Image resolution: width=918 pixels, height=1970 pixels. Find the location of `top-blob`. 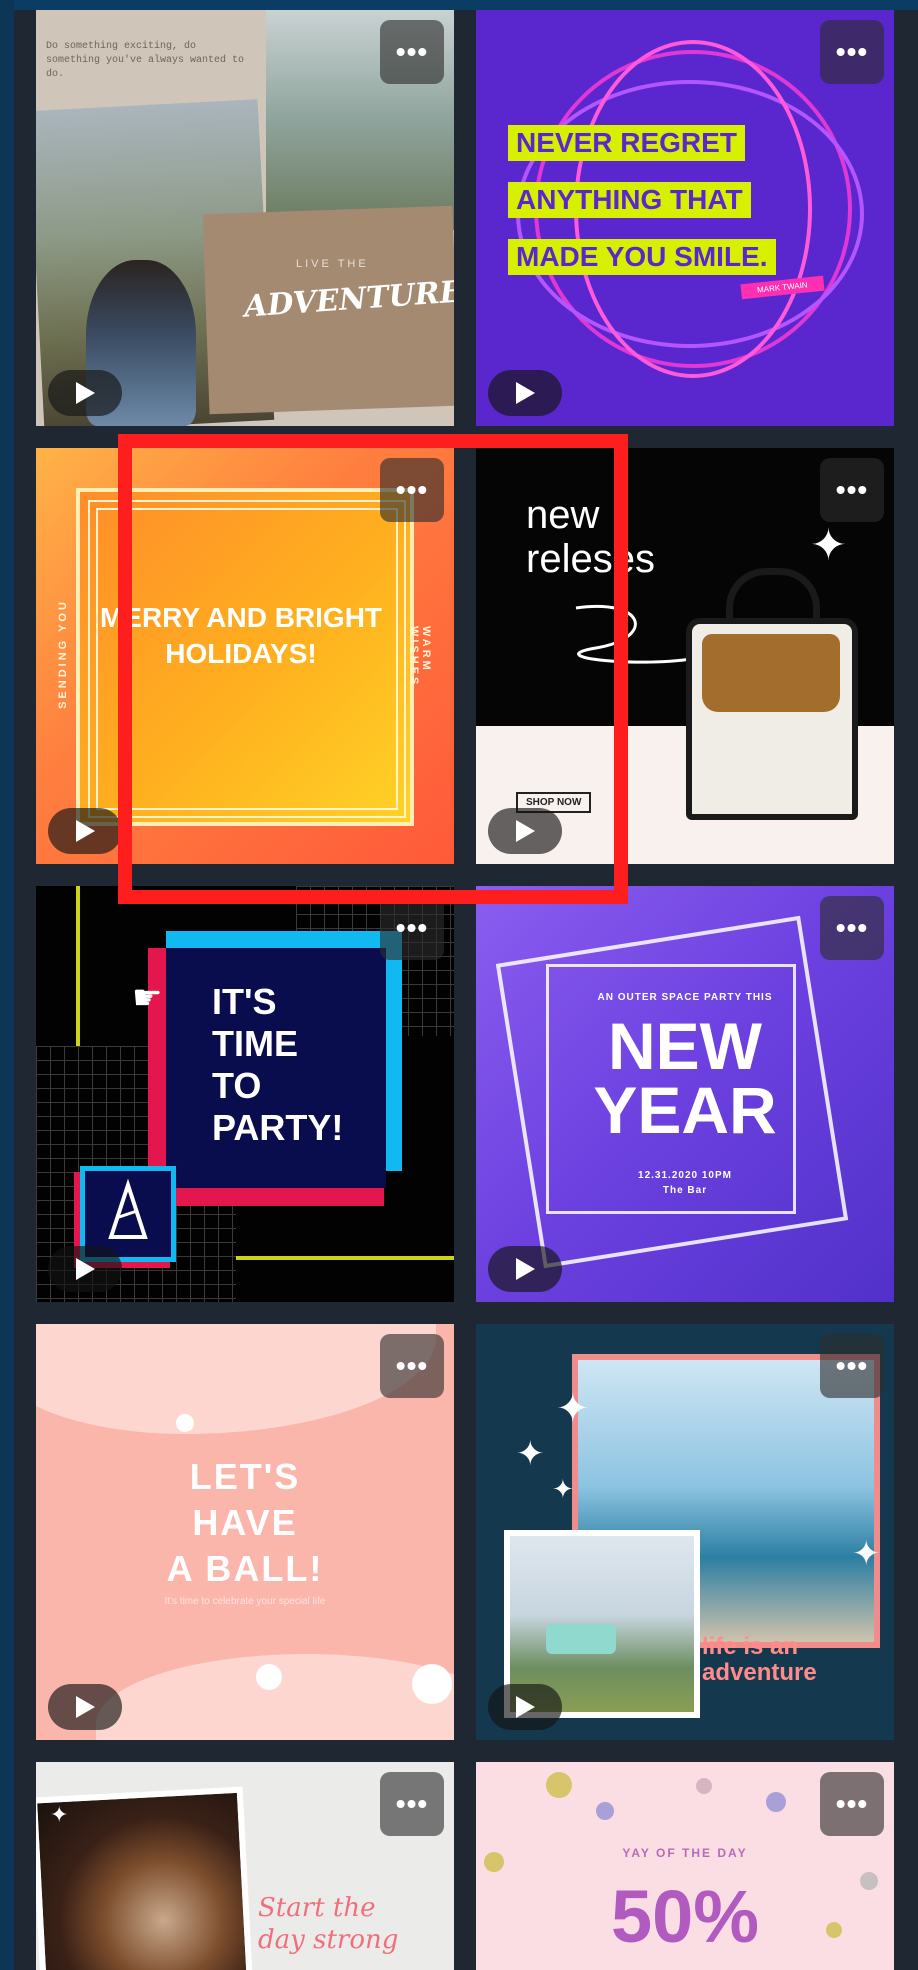

top-blob is located at coordinates (236, 1379).